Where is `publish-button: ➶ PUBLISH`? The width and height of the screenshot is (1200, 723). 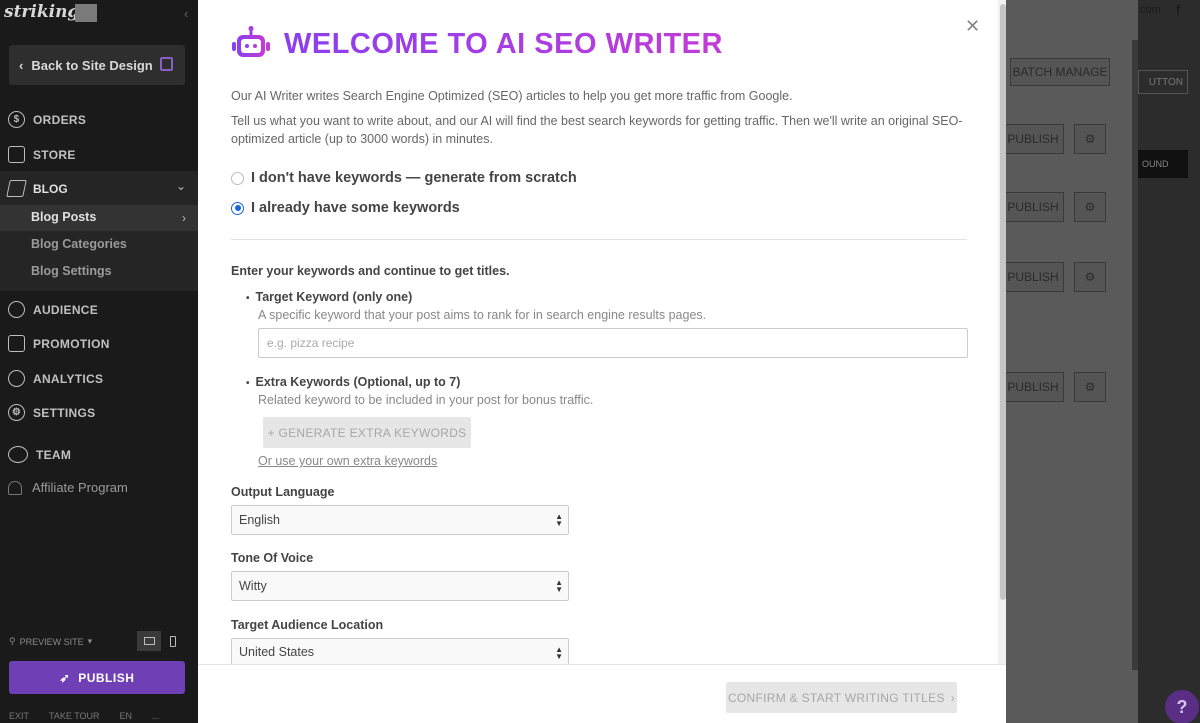 publish-button: ➶ PUBLISH is located at coordinates (97, 677).